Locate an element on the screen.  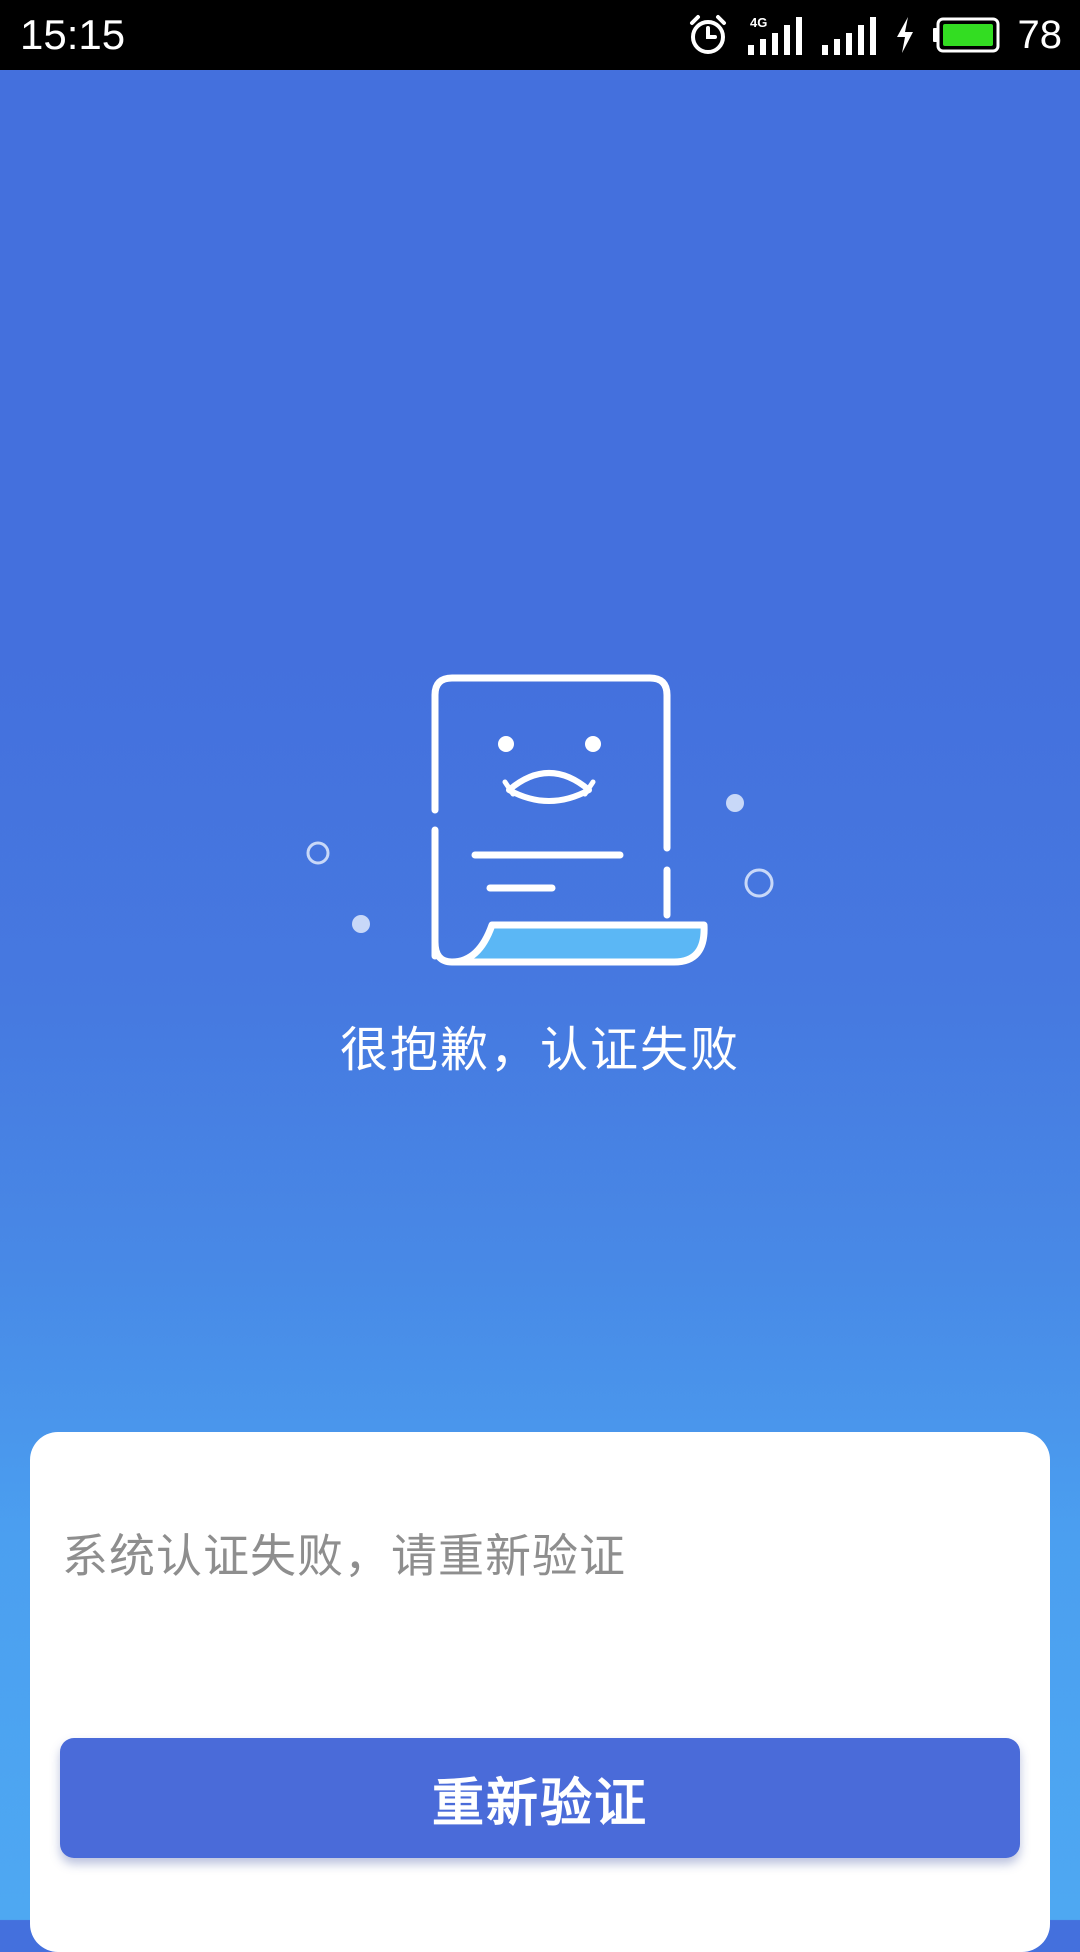
failed-document-icon is located at coordinates (540, 820).